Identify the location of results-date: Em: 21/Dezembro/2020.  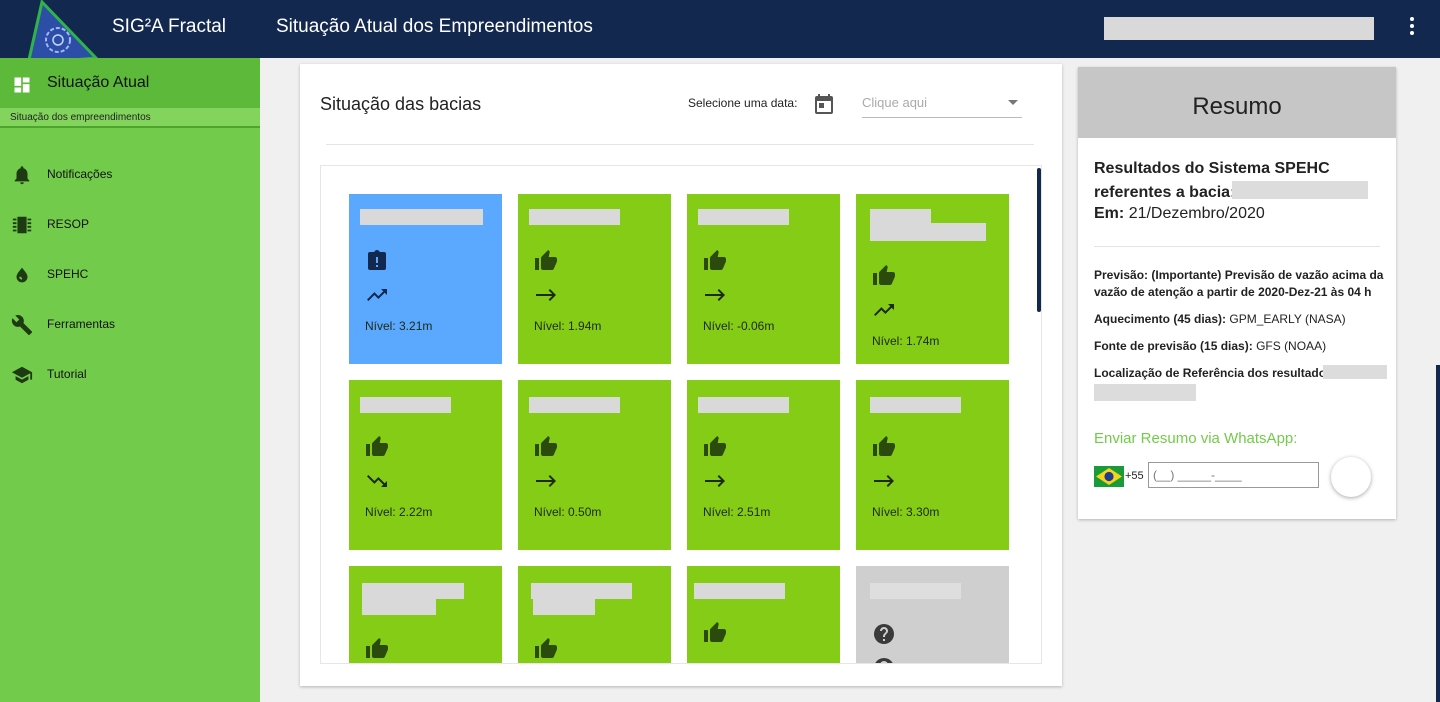
(1179, 214).